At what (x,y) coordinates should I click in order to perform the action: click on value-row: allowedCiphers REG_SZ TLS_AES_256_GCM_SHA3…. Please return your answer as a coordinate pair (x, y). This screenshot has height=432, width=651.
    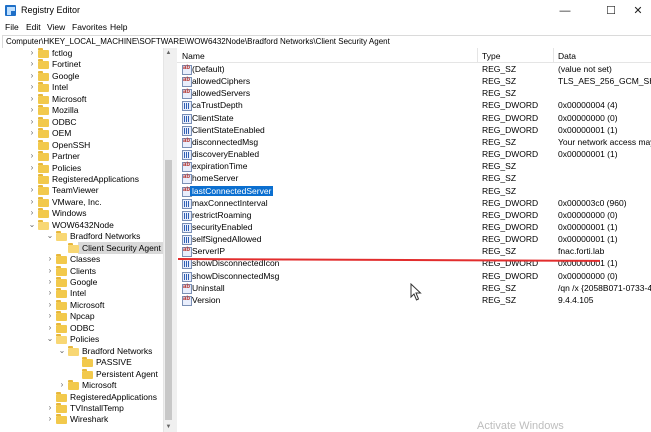
    Looking at the image, I should click on (414, 82).